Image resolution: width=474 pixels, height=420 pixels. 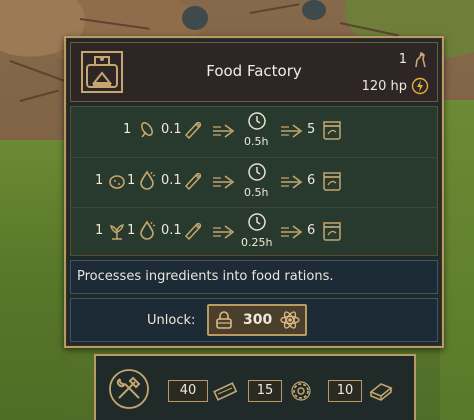 What do you see at coordinates (257, 242) in the screenshot?
I see `craft-time: 0.25h` at bounding box center [257, 242].